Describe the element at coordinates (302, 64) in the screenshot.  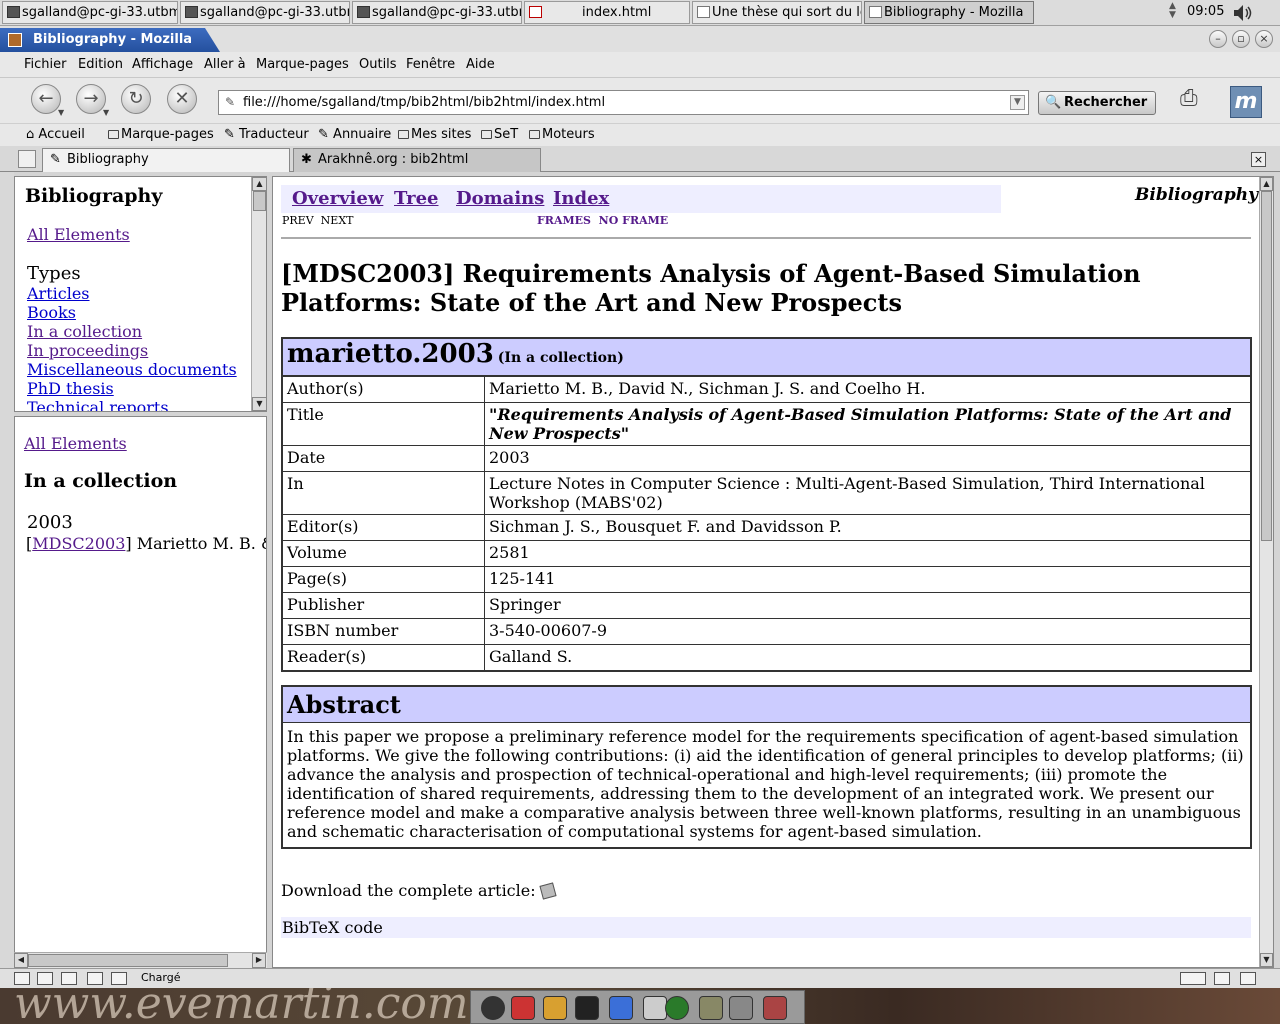
I see `menu-marque-pages: Marque-pages` at that location.